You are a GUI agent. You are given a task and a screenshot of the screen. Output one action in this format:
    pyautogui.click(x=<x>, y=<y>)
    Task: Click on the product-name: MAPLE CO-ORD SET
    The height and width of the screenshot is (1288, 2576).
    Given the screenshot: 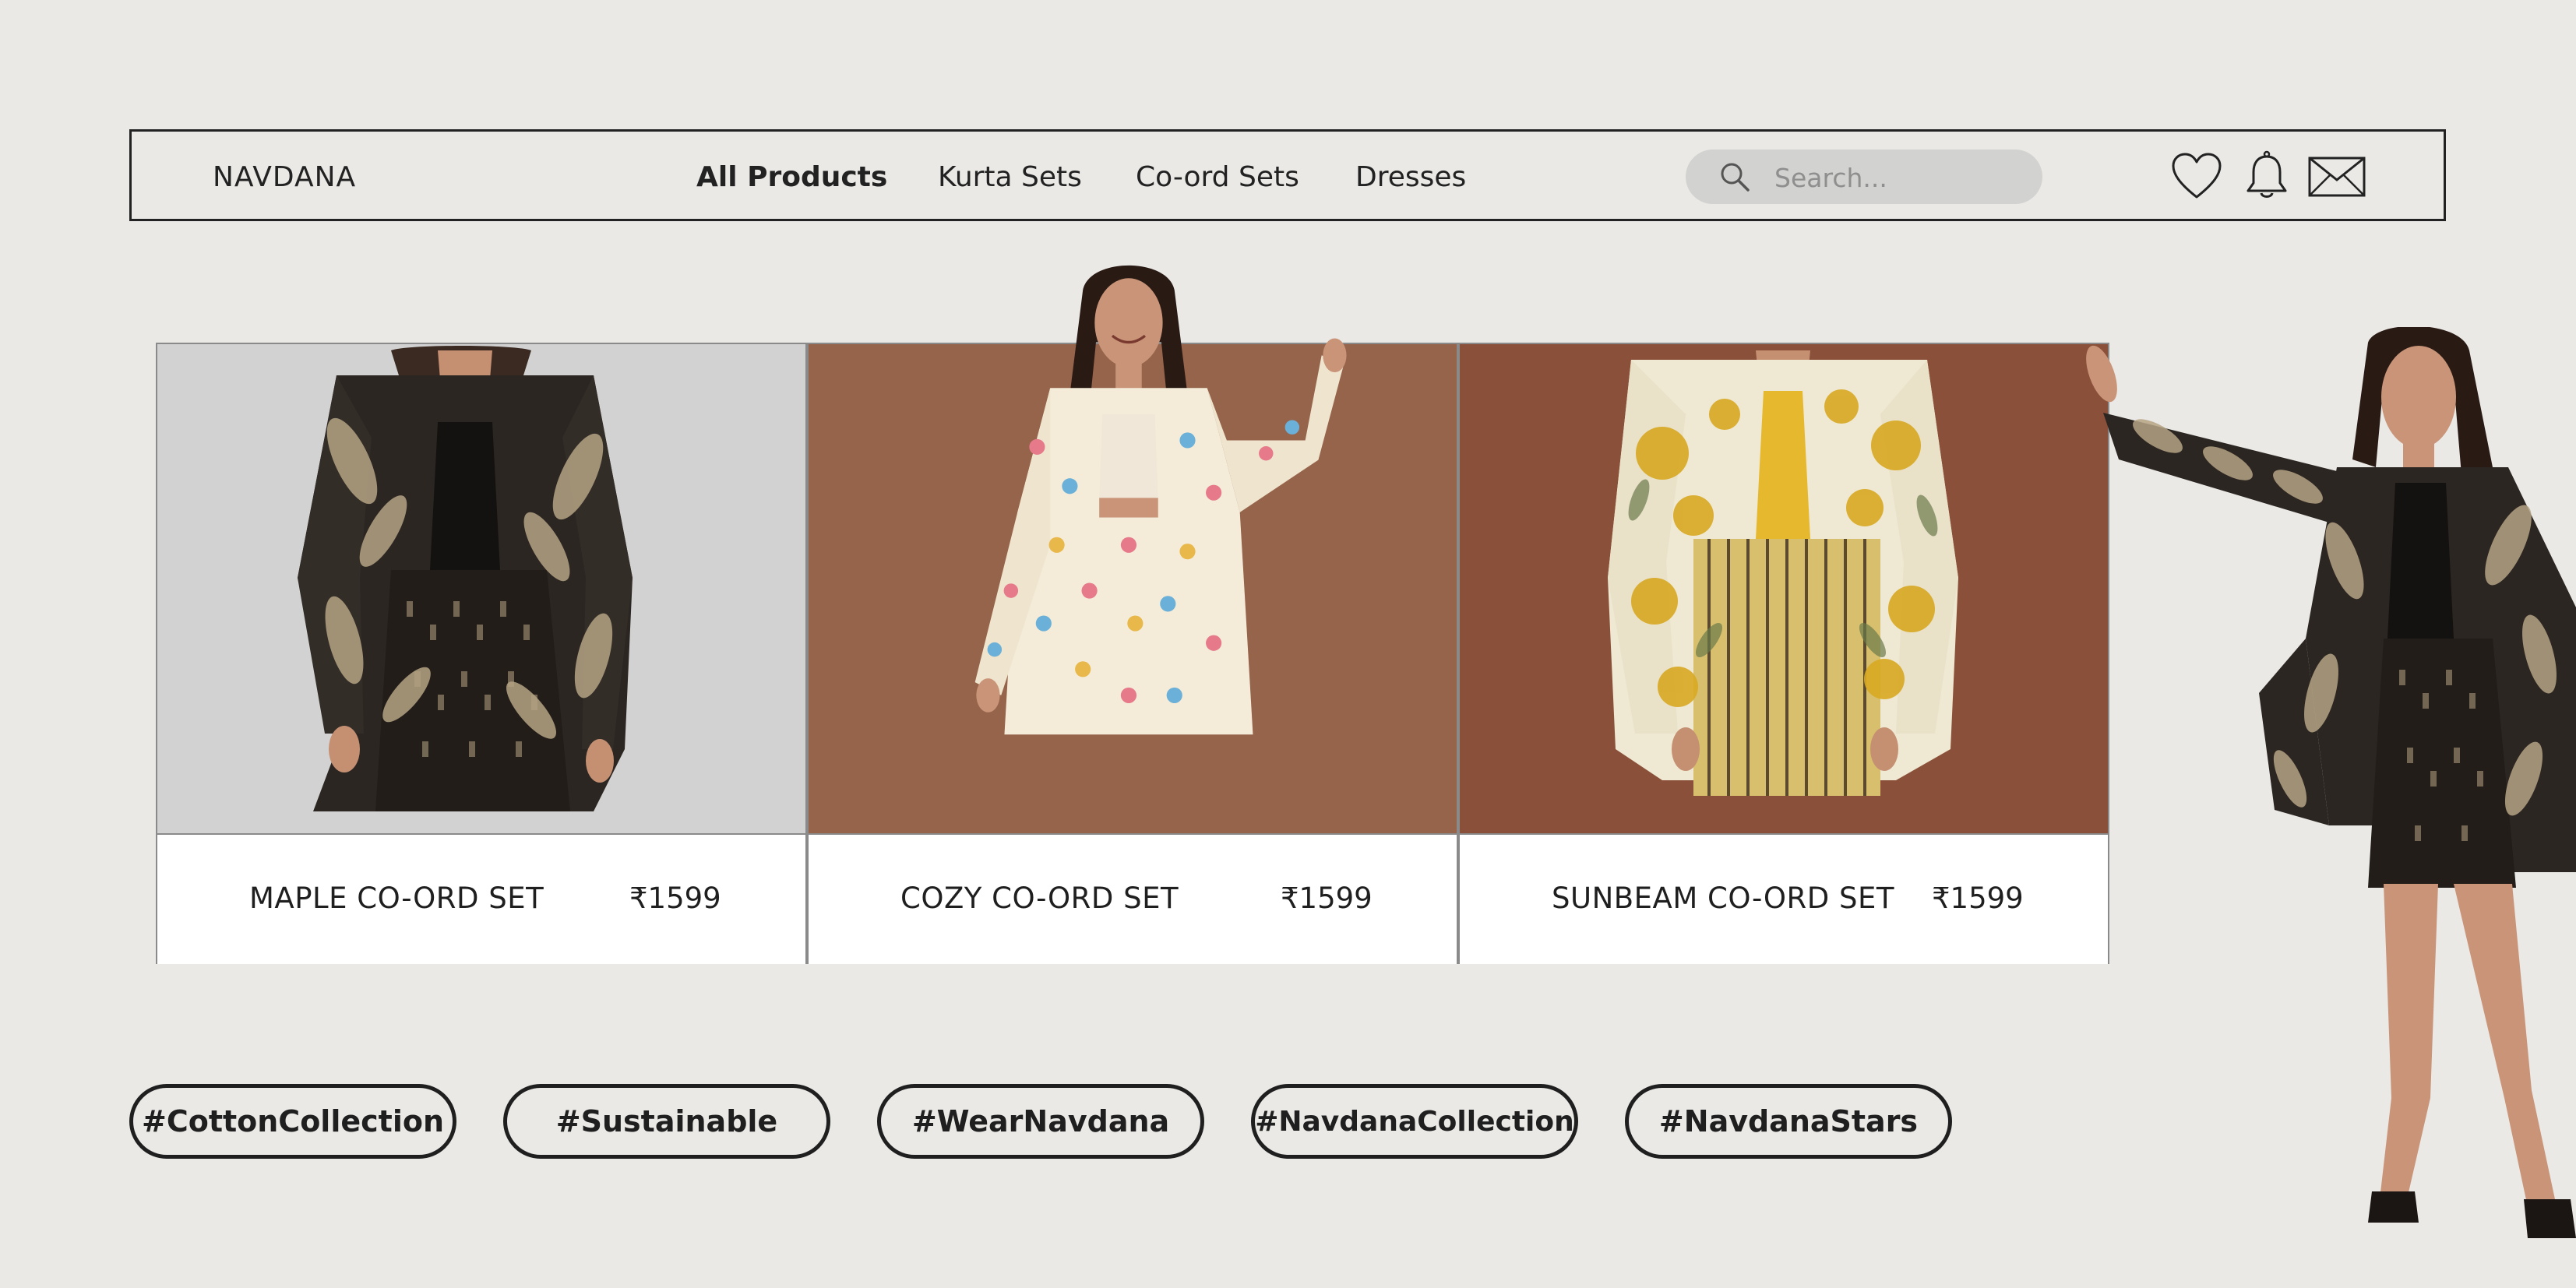 What is the action you would take?
    pyautogui.click(x=396, y=898)
    